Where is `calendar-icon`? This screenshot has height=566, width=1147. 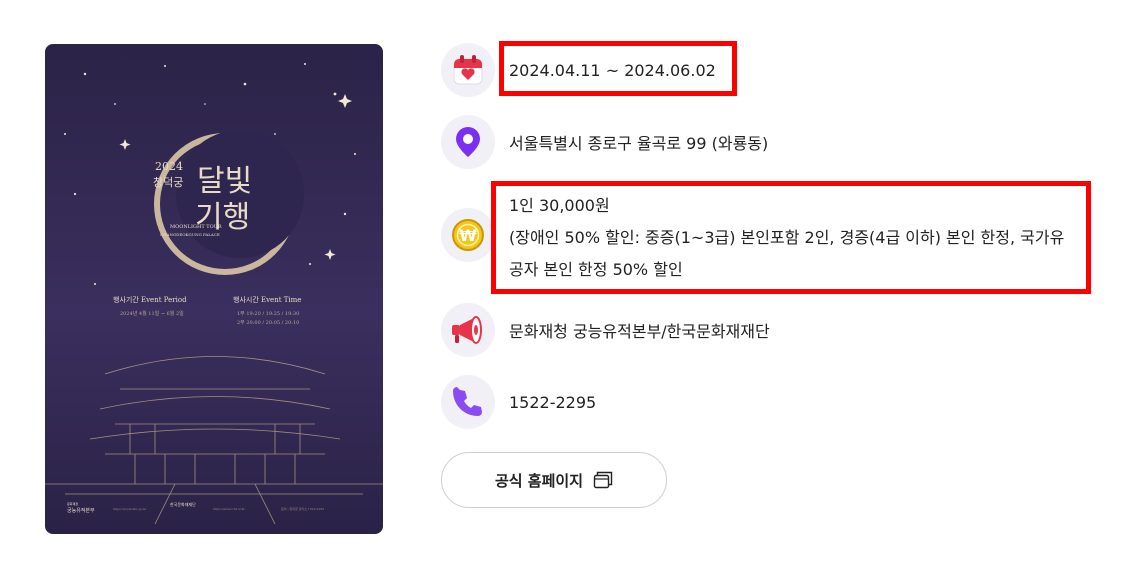
calendar-icon is located at coordinates (468, 70).